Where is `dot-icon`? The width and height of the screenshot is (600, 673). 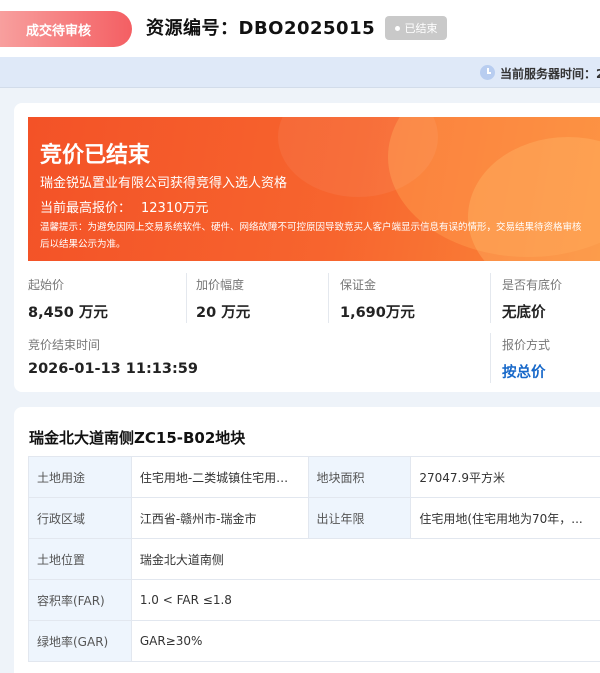 dot-icon is located at coordinates (397, 28).